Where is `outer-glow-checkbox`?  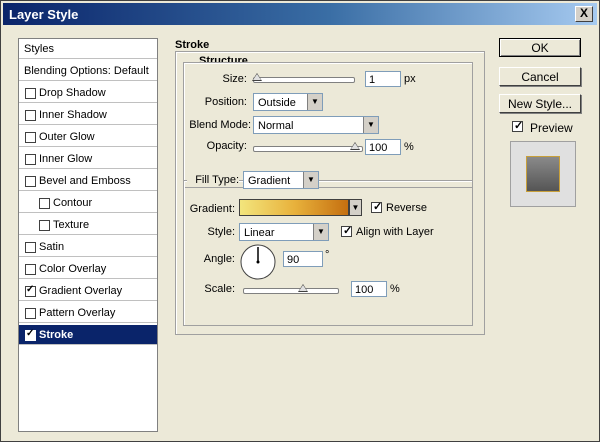
outer-glow-checkbox is located at coordinates (30, 137).